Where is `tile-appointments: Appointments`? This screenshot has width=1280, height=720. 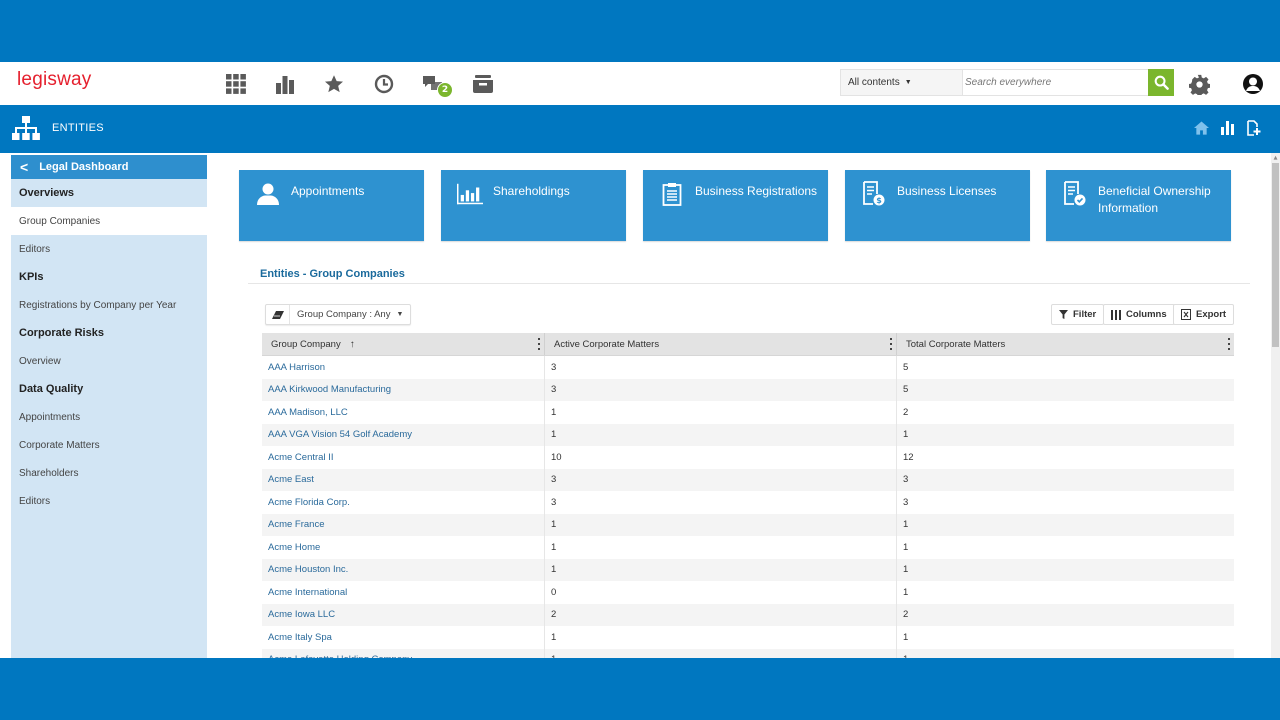 tile-appointments: Appointments is located at coordinates (331, 205).